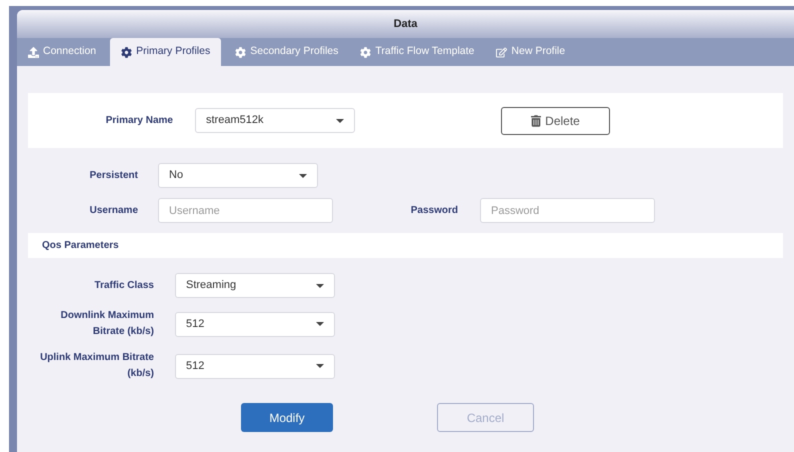 Image resolution: width=794 pixels, height=452 pixels. What do you see at coordinates (124, 285) in the screenshot?
I see `field-label: Traffic Class` at bounding box center [124, 285].